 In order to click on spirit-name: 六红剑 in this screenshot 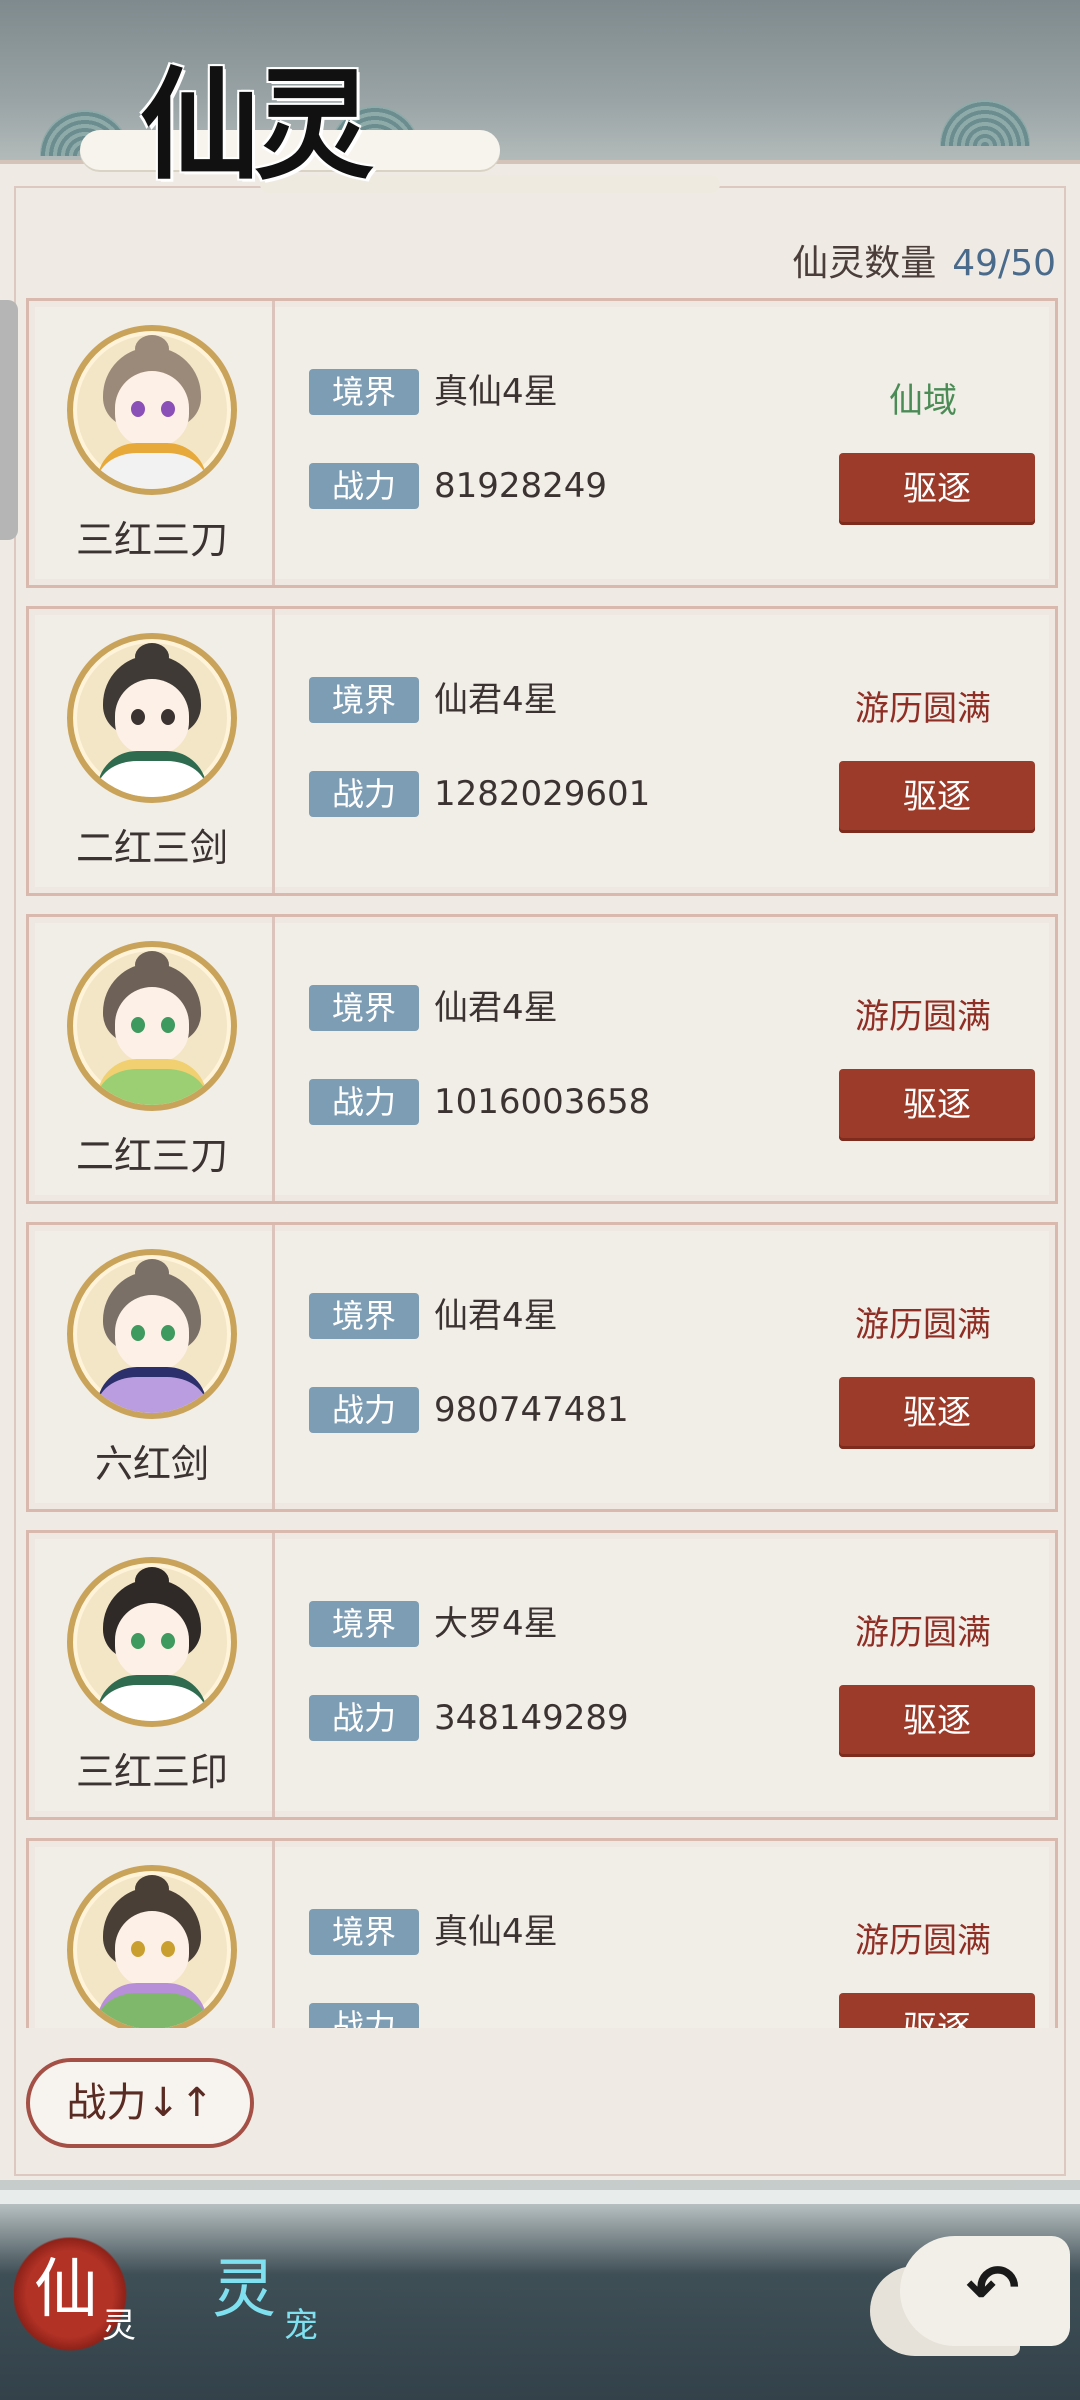, I will do `click(151, 1464)`.